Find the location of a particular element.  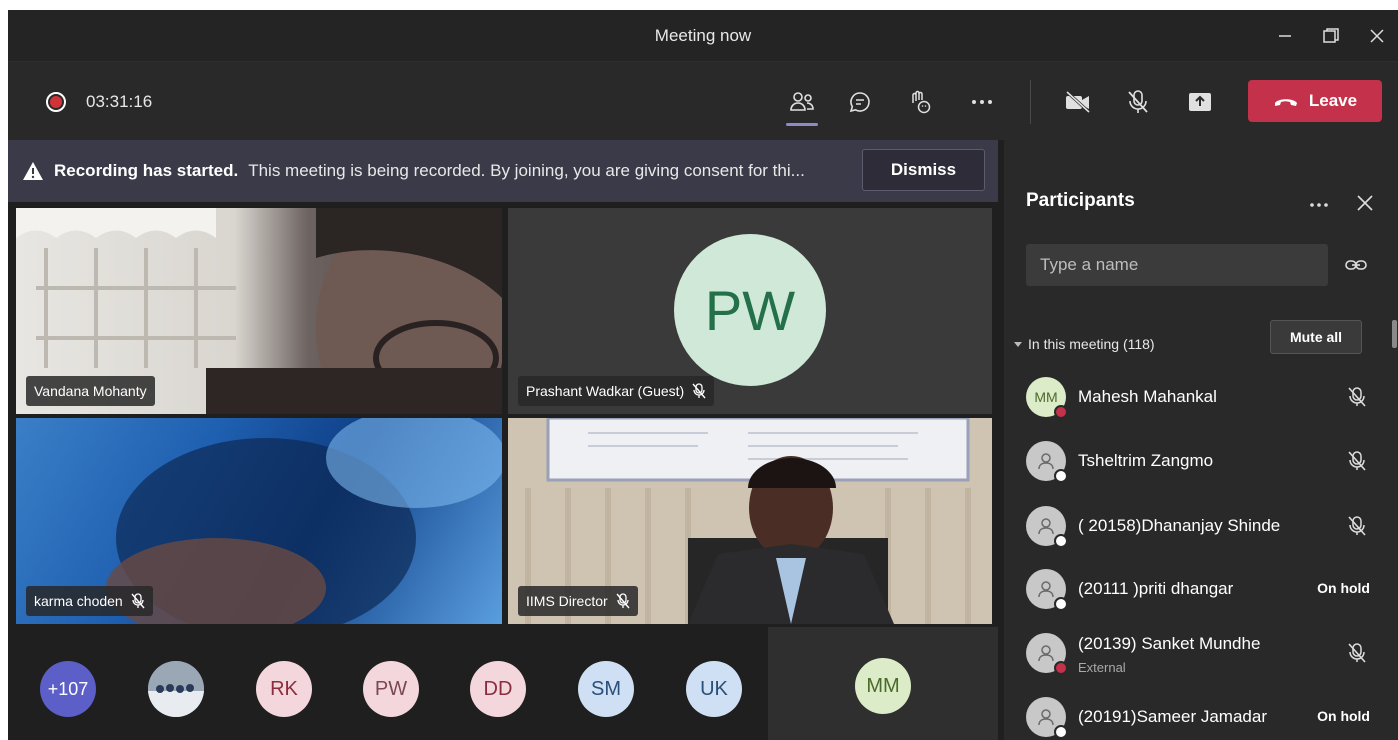

panel-more-button is located at coordinates (1319, 202).